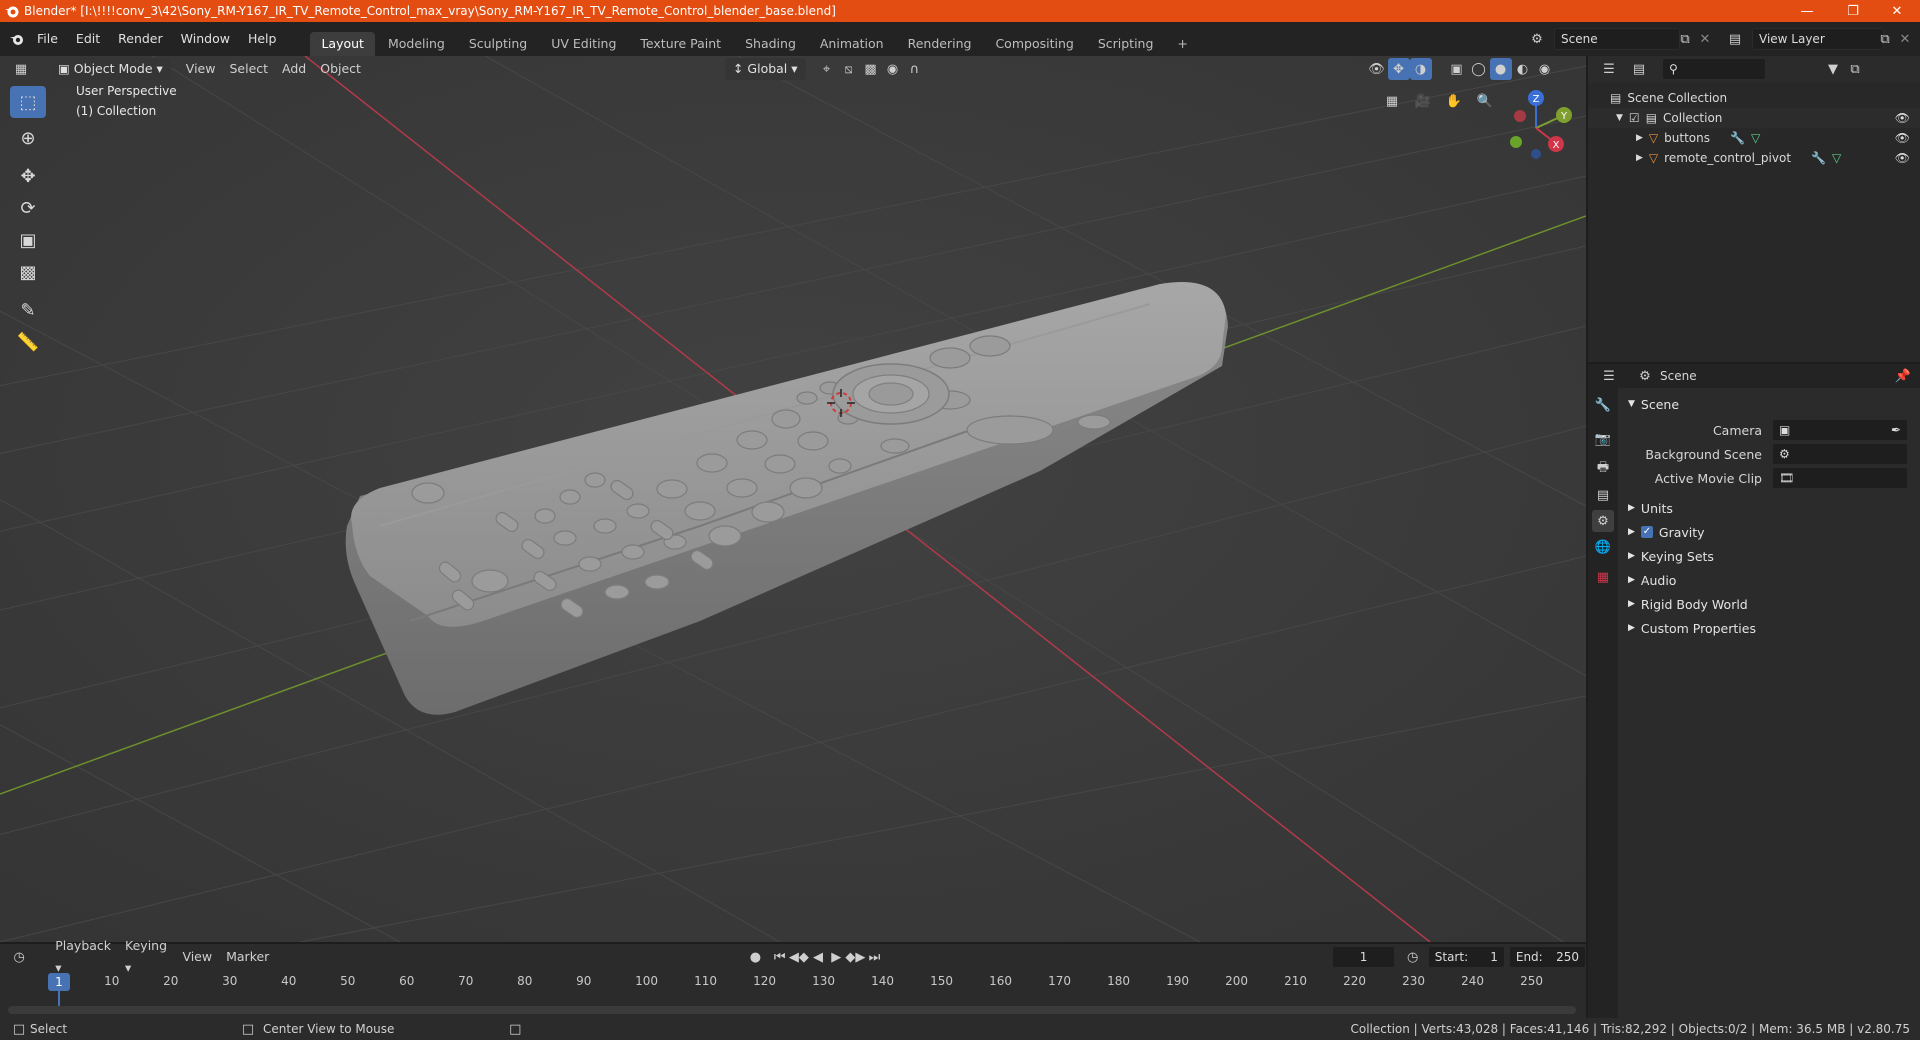  I want to click on world-tab-icon: 🌐, so click(1603, 547).